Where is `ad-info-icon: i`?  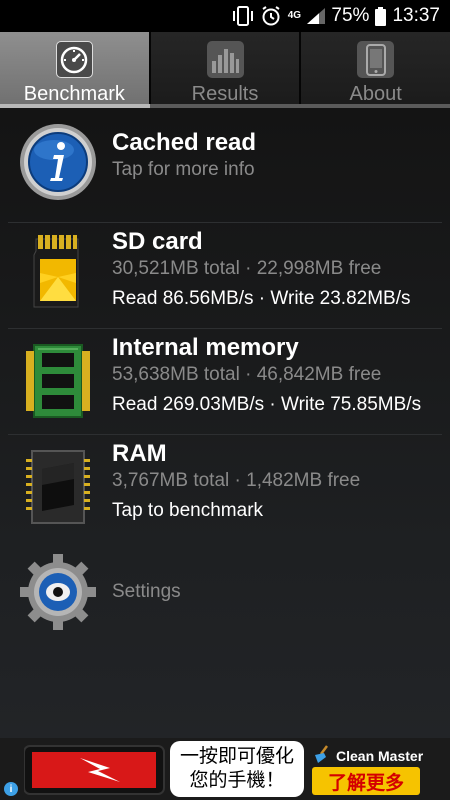
ad-info-icon: i is located at coordinates (11, 789).